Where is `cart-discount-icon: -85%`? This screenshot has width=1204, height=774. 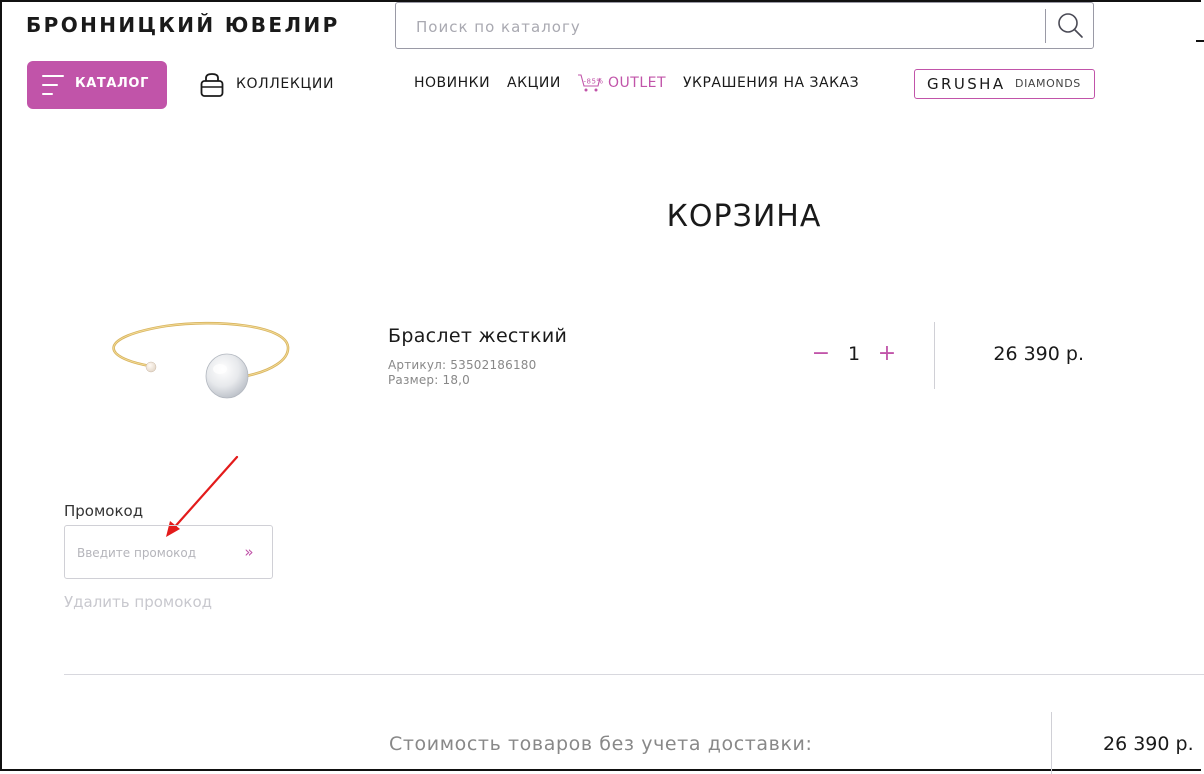 cart-discount-icon: -85% is located at coordinates (591, 83).